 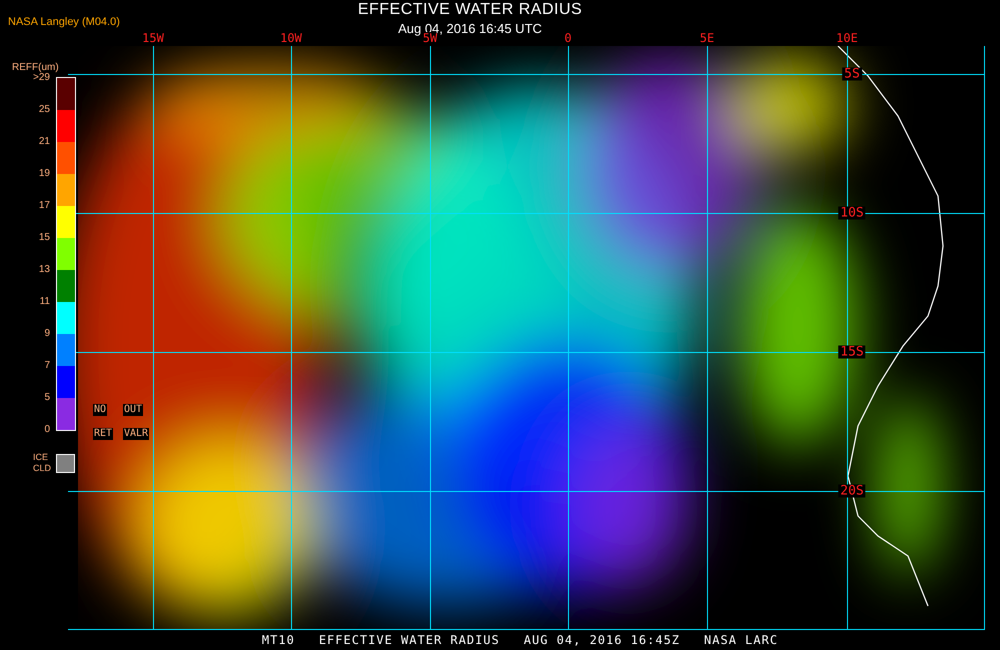 What do you see at coordinates (41, 78) in the screenshot?
I see `scale-tick-label: >29` at bounding box center [41, 78].